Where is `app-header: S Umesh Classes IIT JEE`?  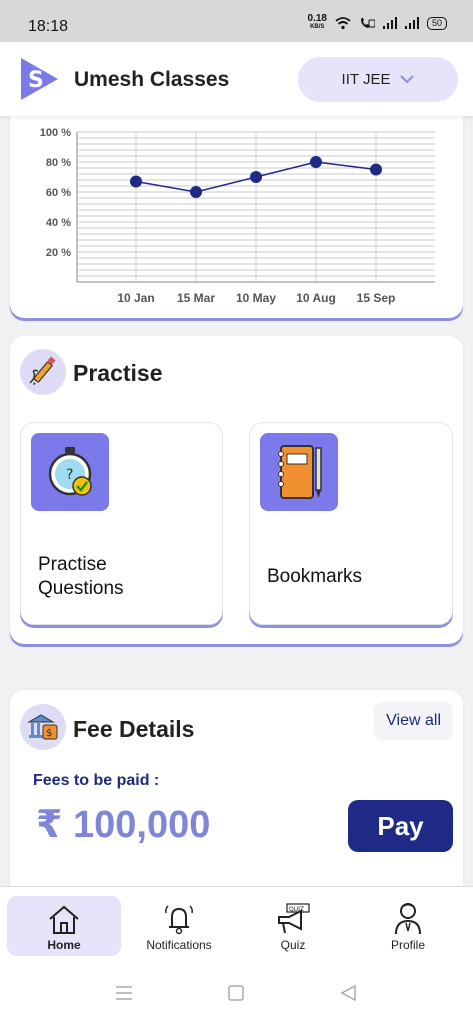
app-header: S Umesh Classes IIT JEE is located at coordinates (236, 79).